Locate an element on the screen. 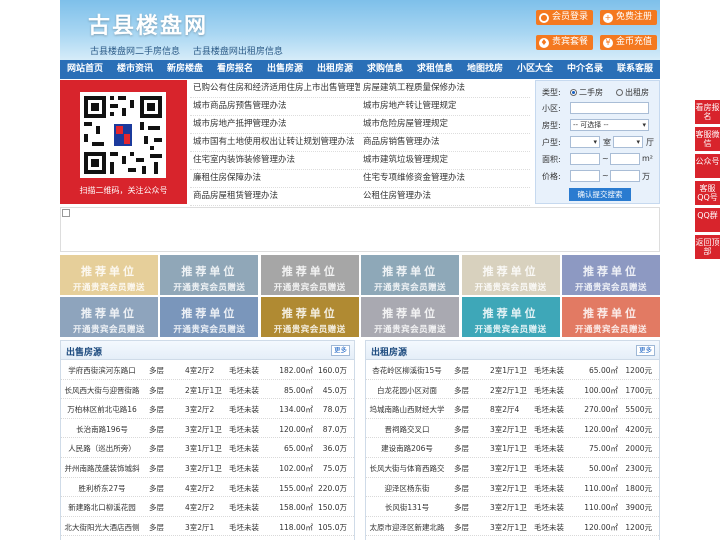 This screenshot has height=540, width=720. listing-address: 迎泽区杨东街 is located at coordinates (407, 488).